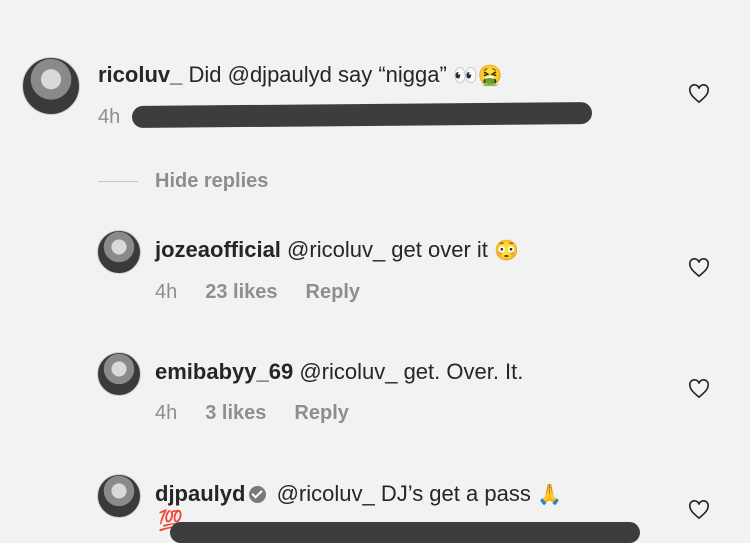 This screenshot has height=543, width=750. I want to click on comment-meta: 4h 23 likes Reply, so click(271, 292).